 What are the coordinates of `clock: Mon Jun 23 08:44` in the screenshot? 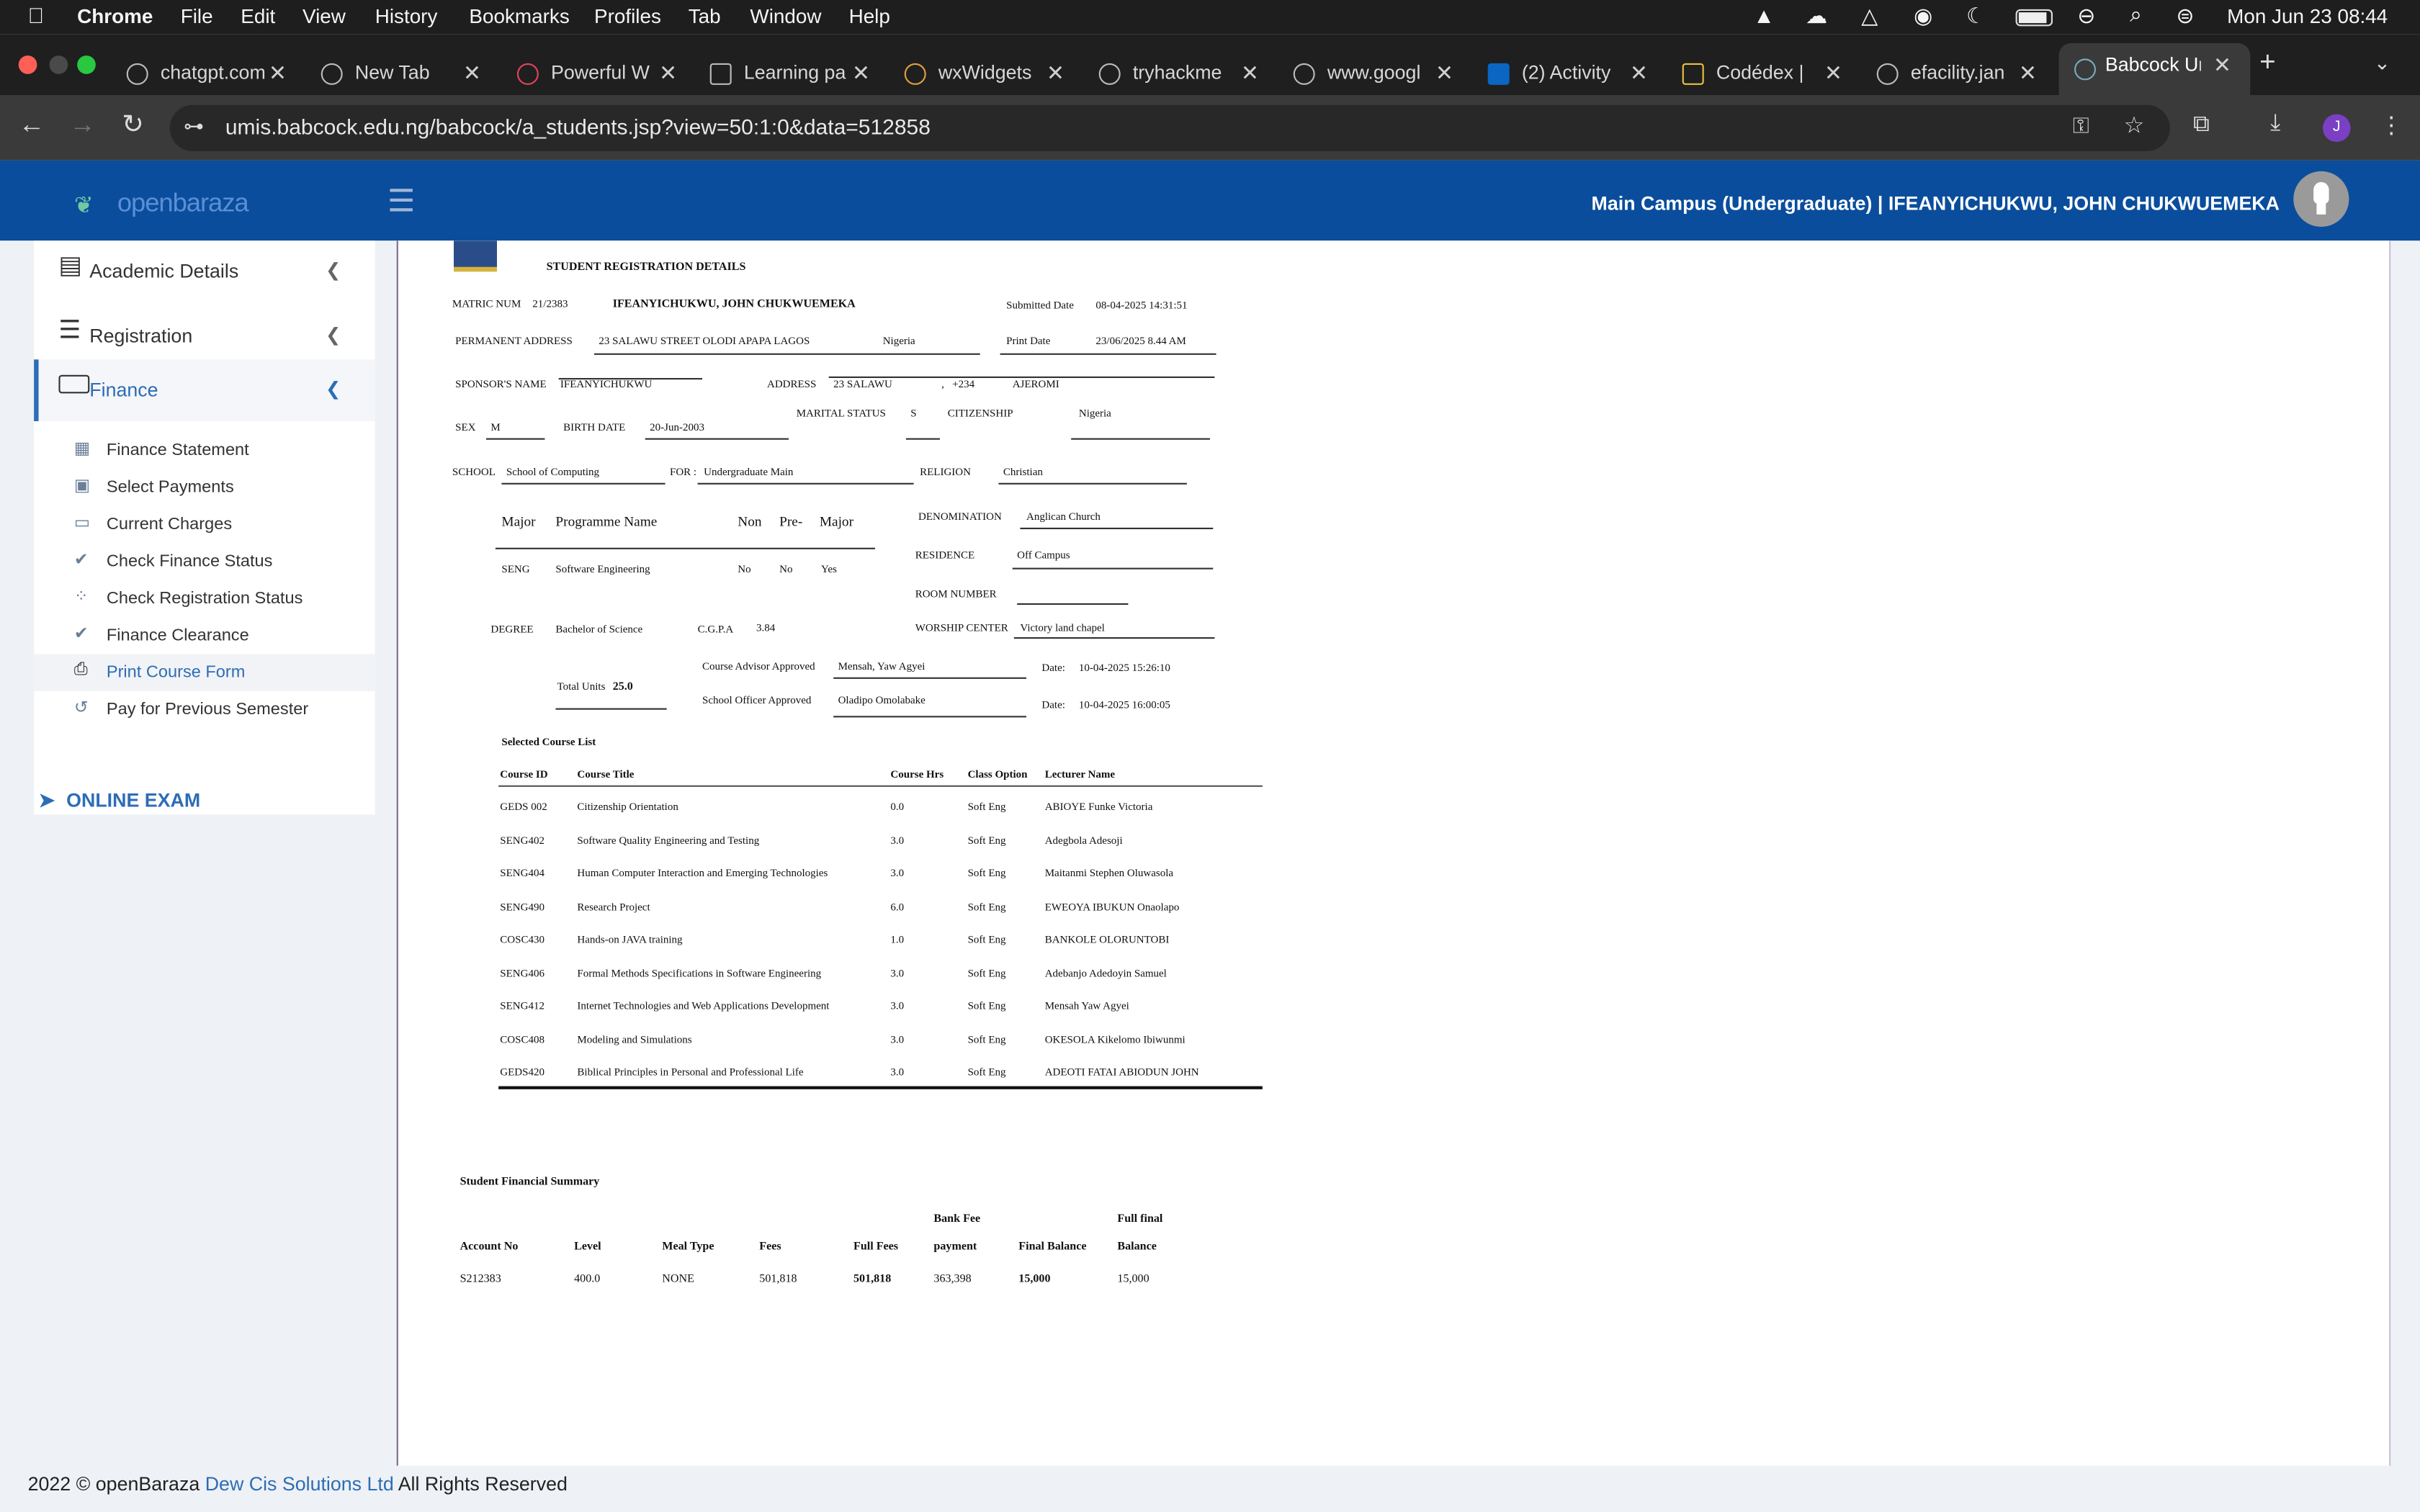 It's located at (2307, 15).